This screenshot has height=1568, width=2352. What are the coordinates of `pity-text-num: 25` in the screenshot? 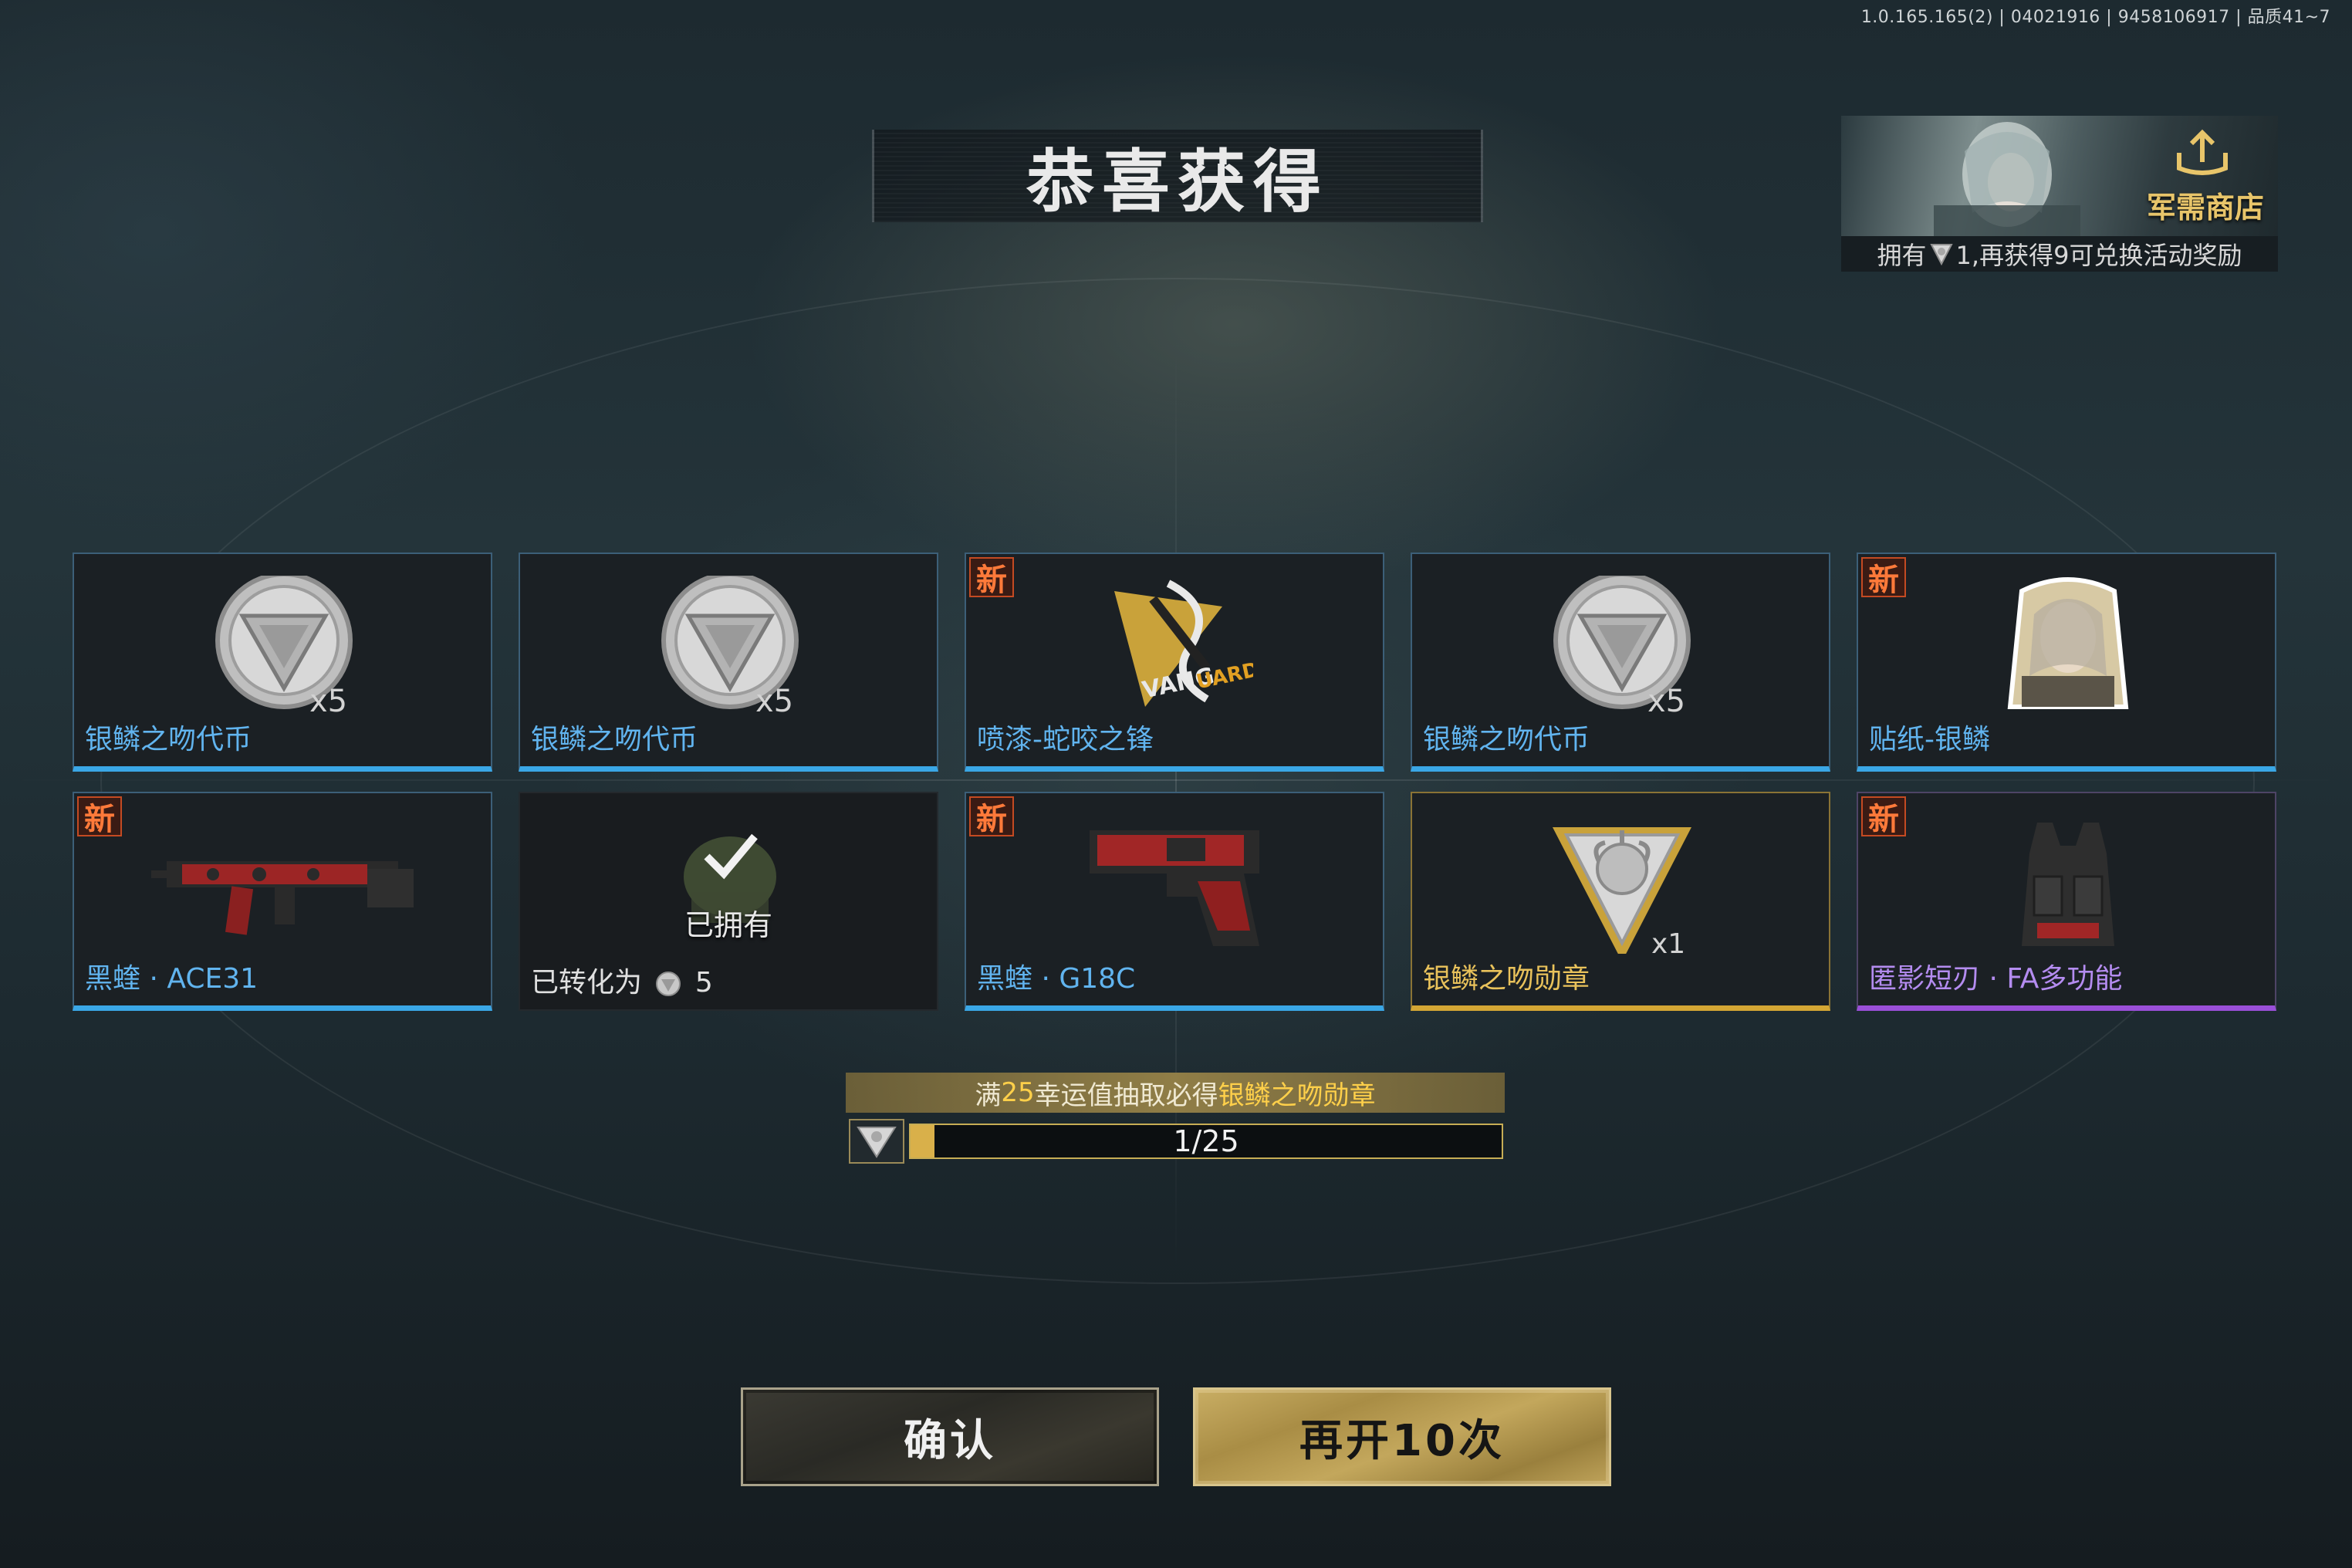 It's located at (1018, 1092).